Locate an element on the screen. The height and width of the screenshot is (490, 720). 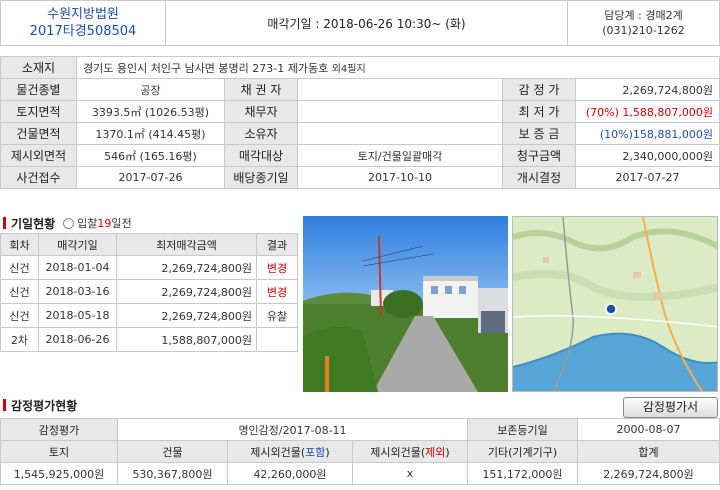
table-row: 신건 2018-01-04 2,269,724,800원 변경 is located at coordinates (149, 267).